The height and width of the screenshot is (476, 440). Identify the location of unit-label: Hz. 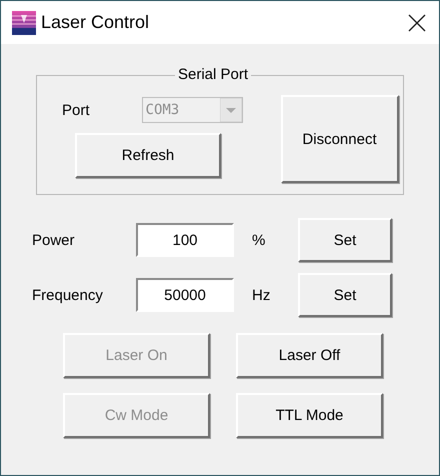
(262, 295).